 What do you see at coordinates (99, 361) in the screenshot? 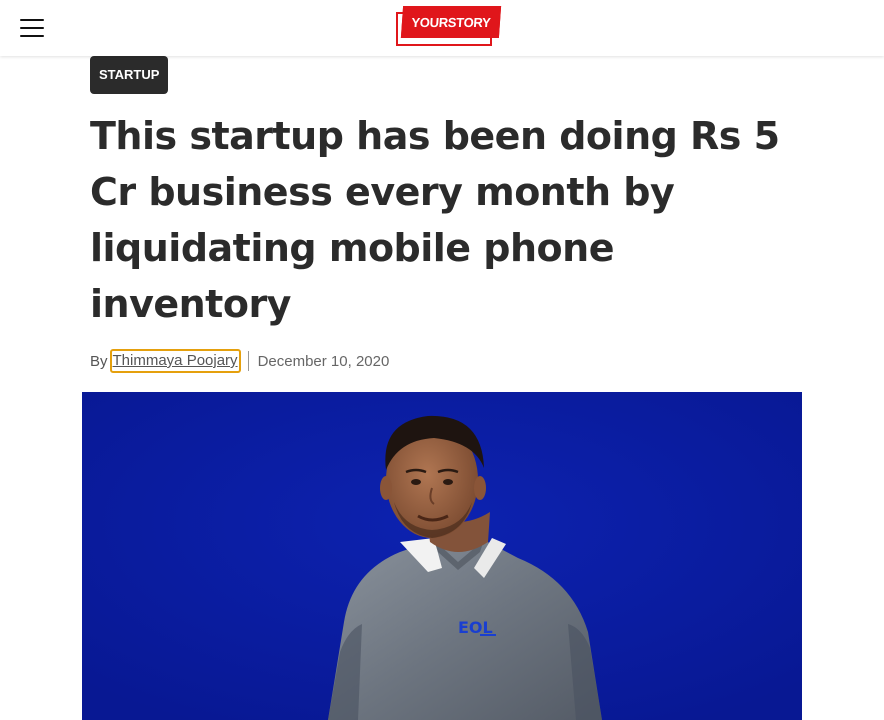
I see `byline-prefix: By` at bounding box center [99, 361].